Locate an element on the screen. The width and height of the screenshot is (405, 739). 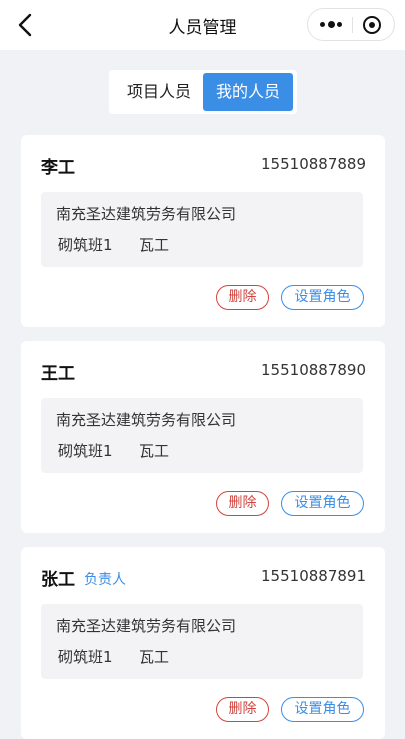
close-button is located at coordinates (374, 24).